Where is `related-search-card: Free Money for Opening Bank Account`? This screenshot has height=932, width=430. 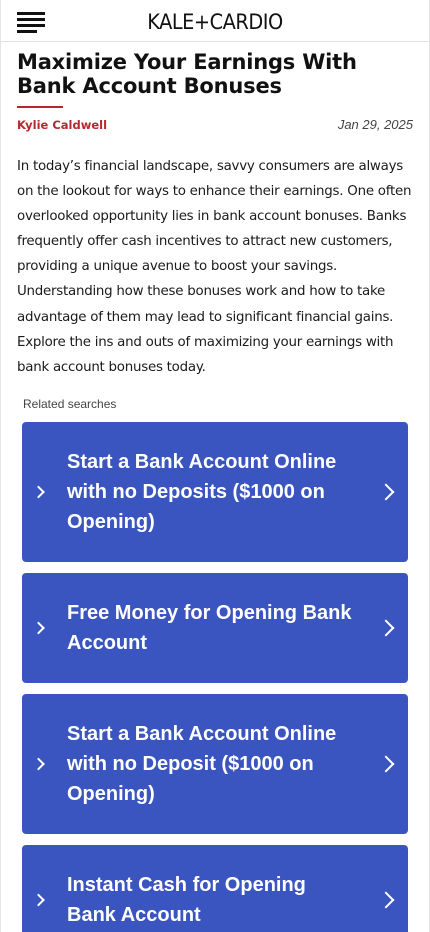
related-search-card: Free Money for Opening Bank Account is located at coordinates (215, 627).